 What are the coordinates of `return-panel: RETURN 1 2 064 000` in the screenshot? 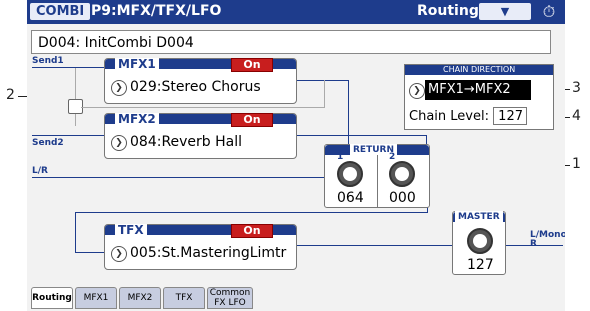 It's located at (377, 176).